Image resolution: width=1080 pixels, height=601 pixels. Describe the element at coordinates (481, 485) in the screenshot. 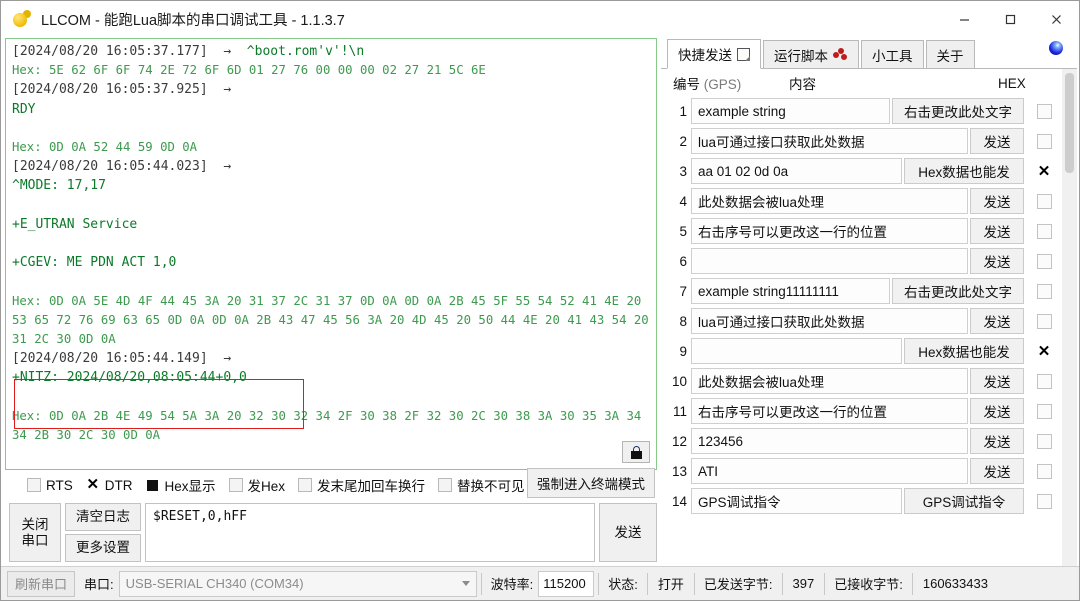

I see `option-checkbox-6: 替换不可见` at that location.